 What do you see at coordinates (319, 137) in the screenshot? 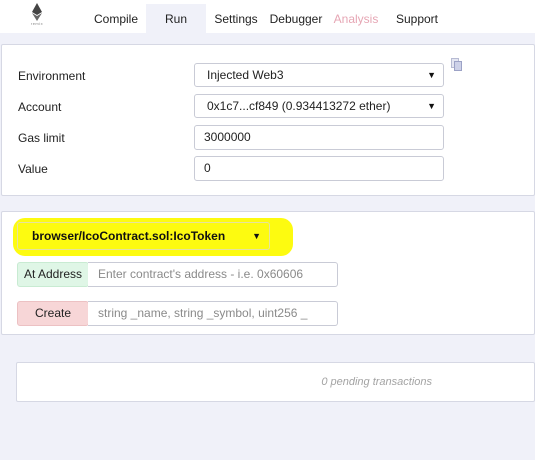
I see `gas-limit-input: 3000000` at bounding box center [319, 137].